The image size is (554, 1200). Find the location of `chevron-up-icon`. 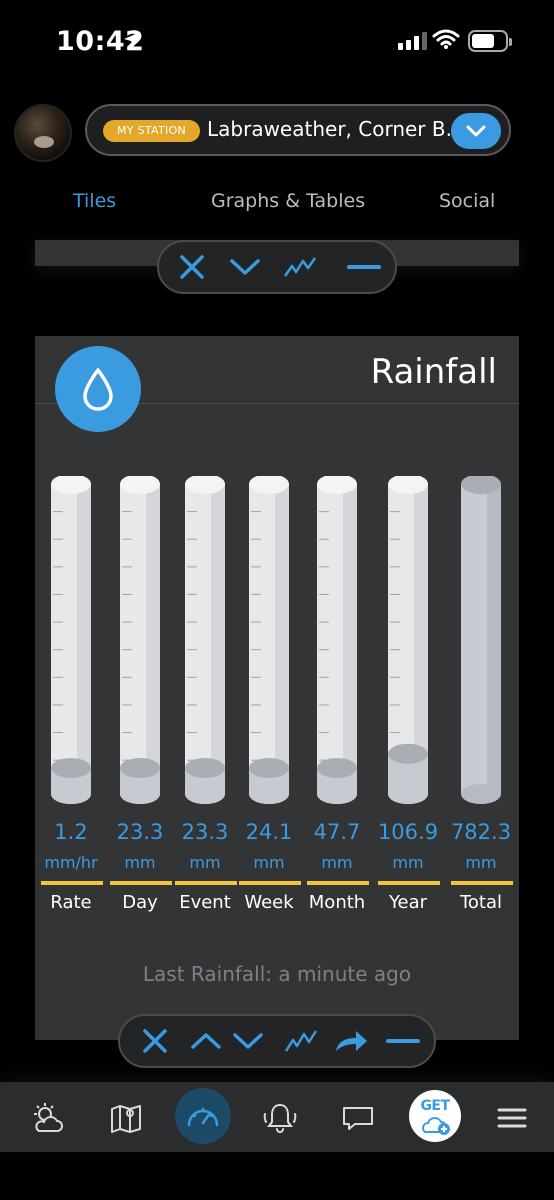

chevron-up-icon is located at coordinates (206, 1041).